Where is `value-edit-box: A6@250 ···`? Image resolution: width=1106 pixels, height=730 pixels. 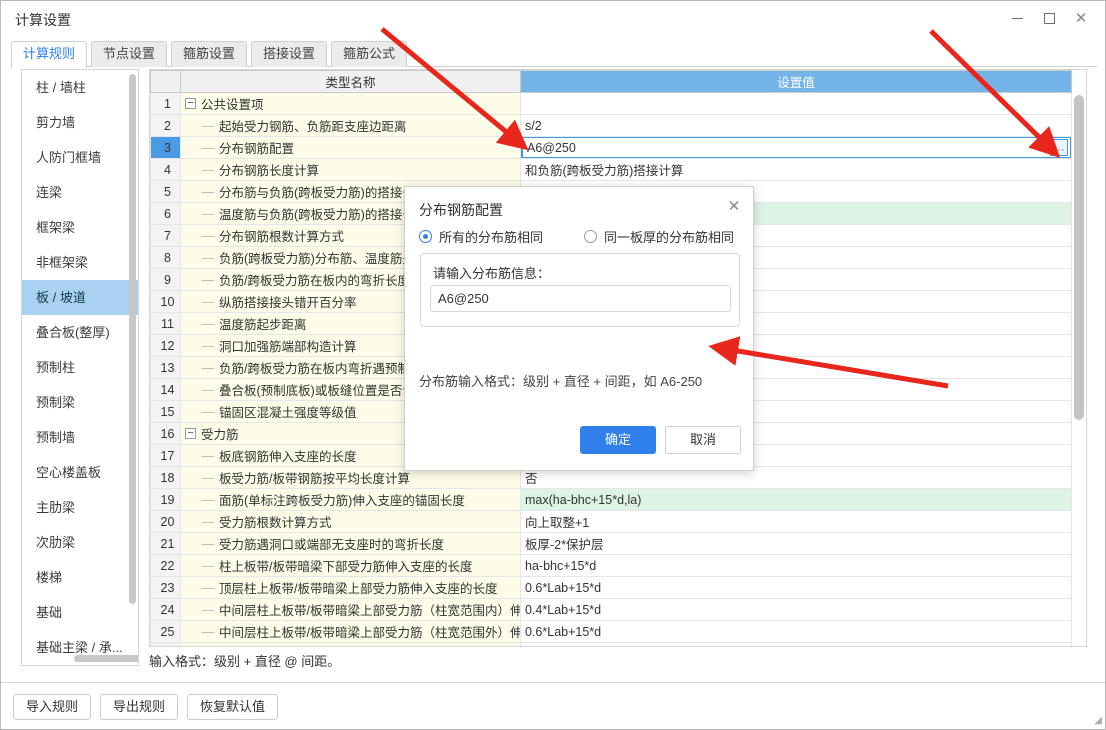 value-edit-box: A6@250 ··· is located at coordinates (796, 147).